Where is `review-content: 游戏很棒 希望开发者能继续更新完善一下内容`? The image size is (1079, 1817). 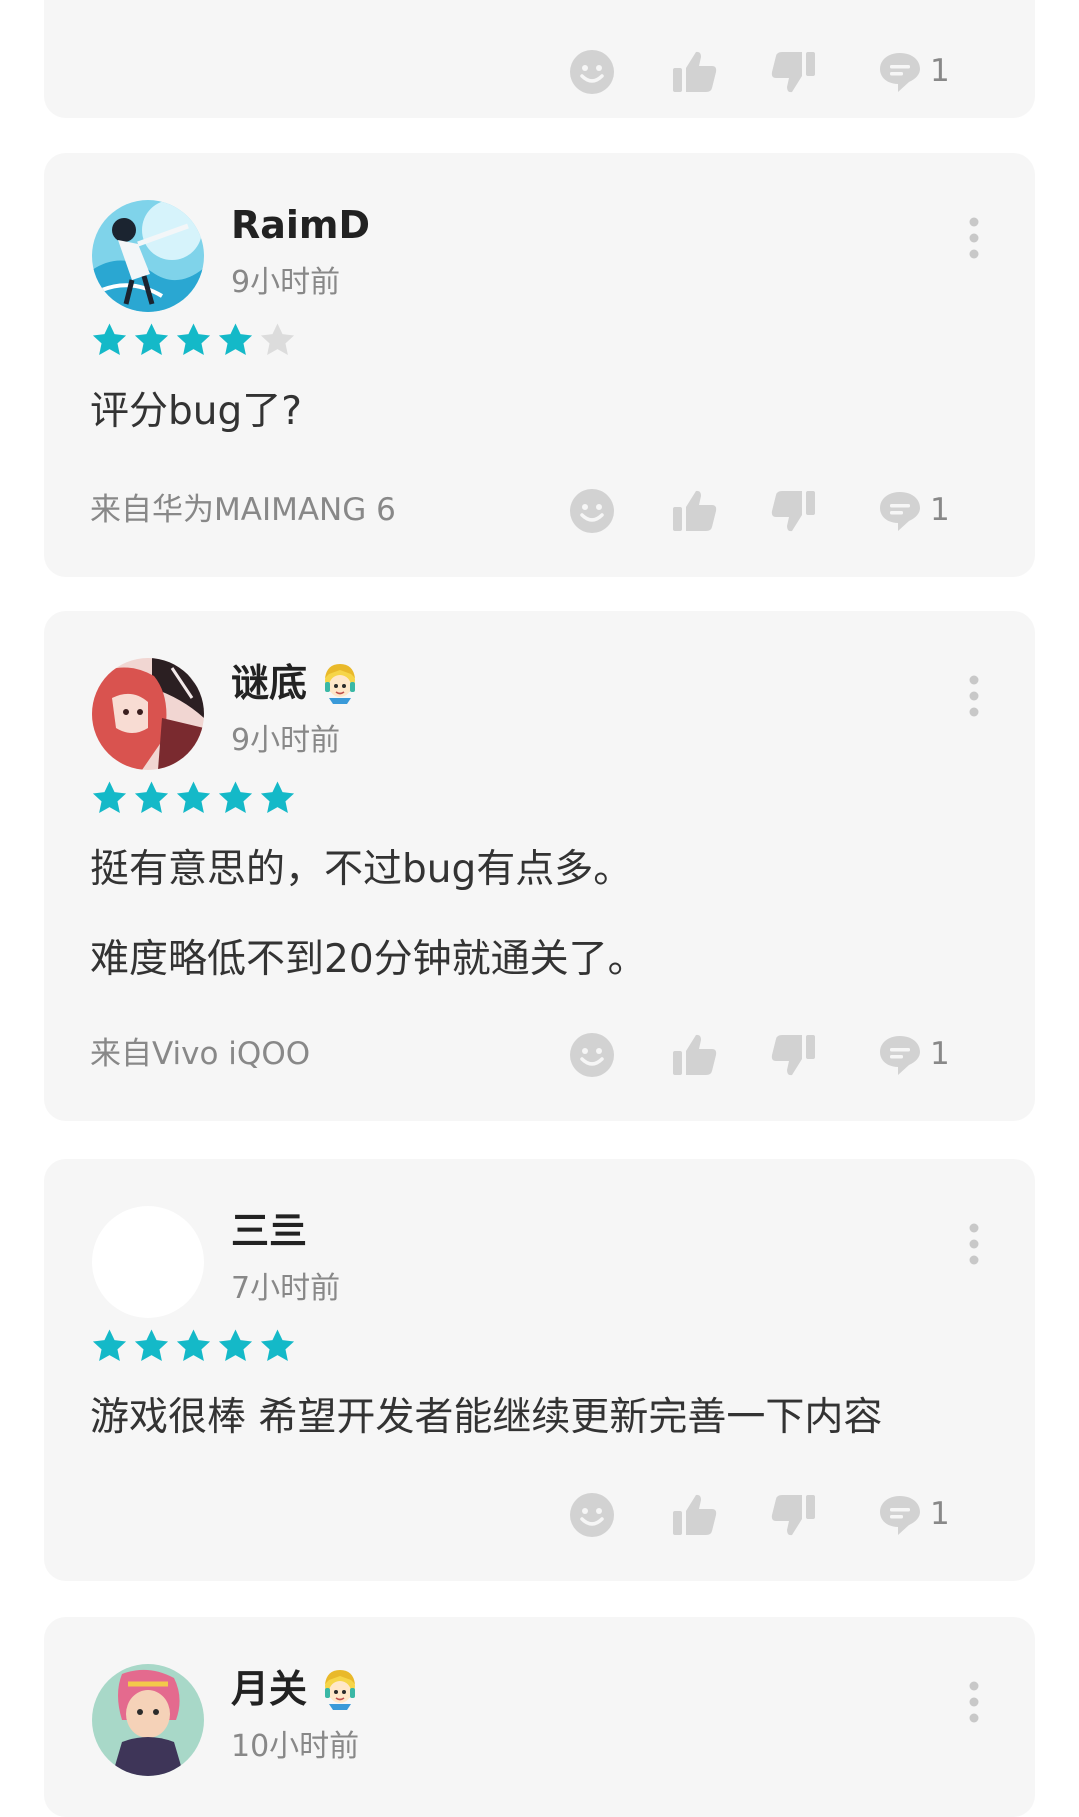 review-content: 游戏很棒 希望开发者能继续更新完善一下内容 is located at coordinates (486, 1418).